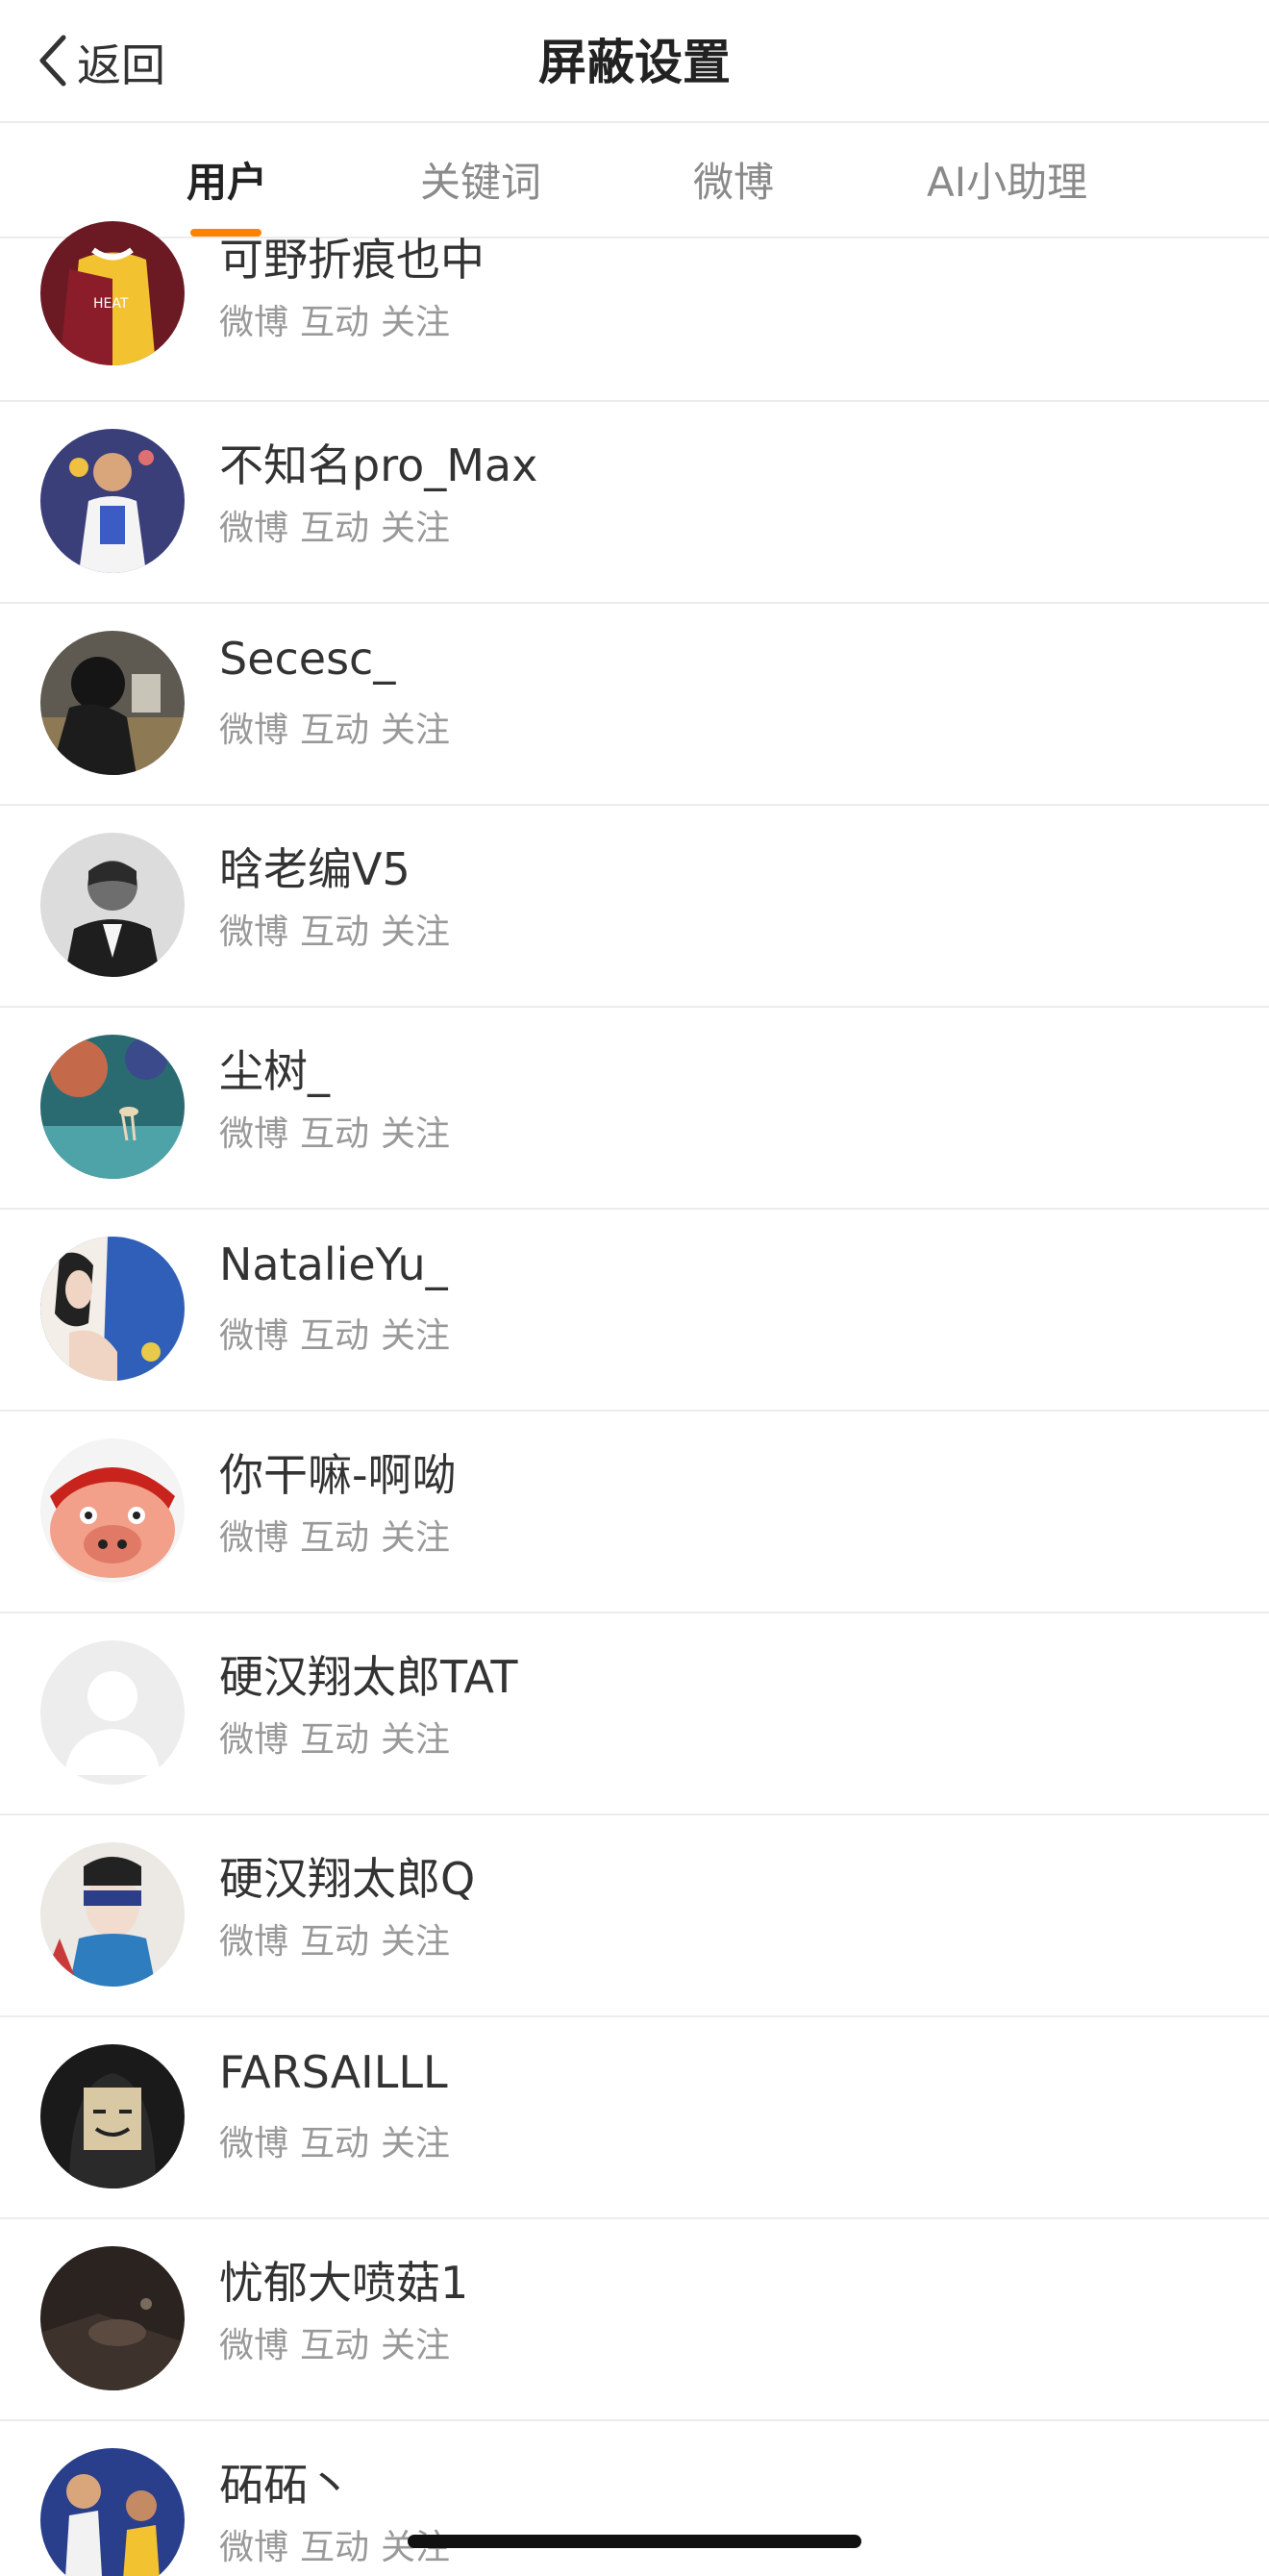 The height and width of the screenshot is (2576, 1269). Describe the element at coordinates (307, 659) in the screenshot. I see `user-name: Secesc_` at that location.